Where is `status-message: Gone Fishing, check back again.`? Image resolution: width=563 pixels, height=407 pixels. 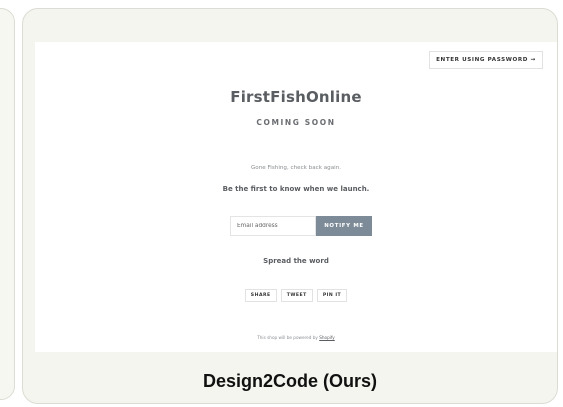 status-message: Gone Fishing, check back again. is located at coordinates (296, 168).